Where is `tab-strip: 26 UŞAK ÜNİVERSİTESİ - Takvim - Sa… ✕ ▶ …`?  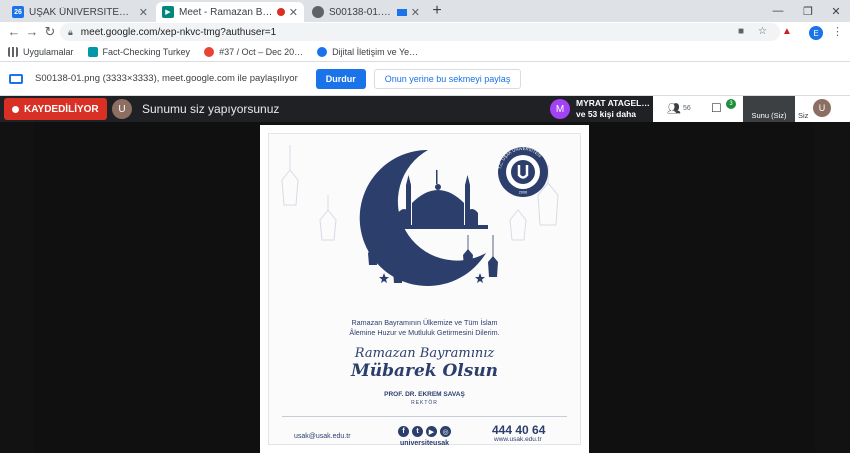
tab-strip: 26 UŞAK ÜNİVERSİTESİ - Takvim - Sa… ✕ ▶ … is located at coordinates (425, 11).